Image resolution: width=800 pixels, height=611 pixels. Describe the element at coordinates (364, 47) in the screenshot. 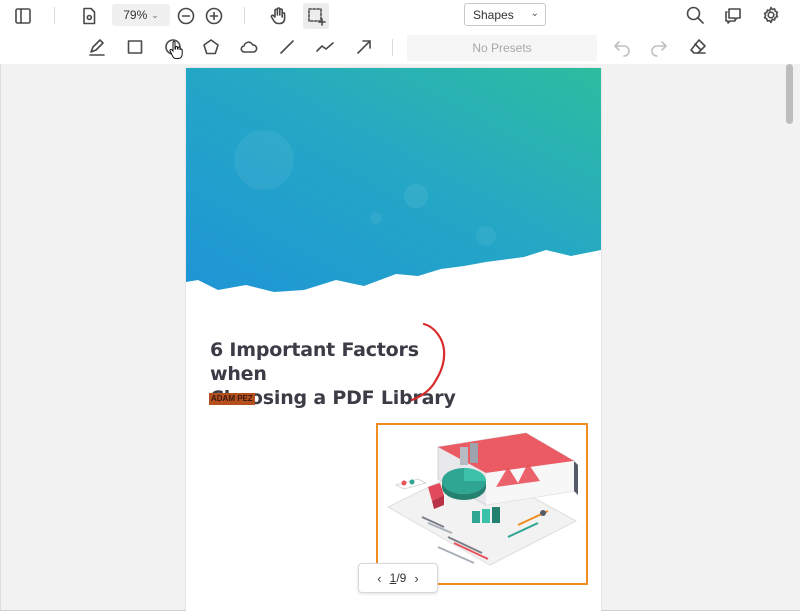

I see `arrow-icon` at that location.